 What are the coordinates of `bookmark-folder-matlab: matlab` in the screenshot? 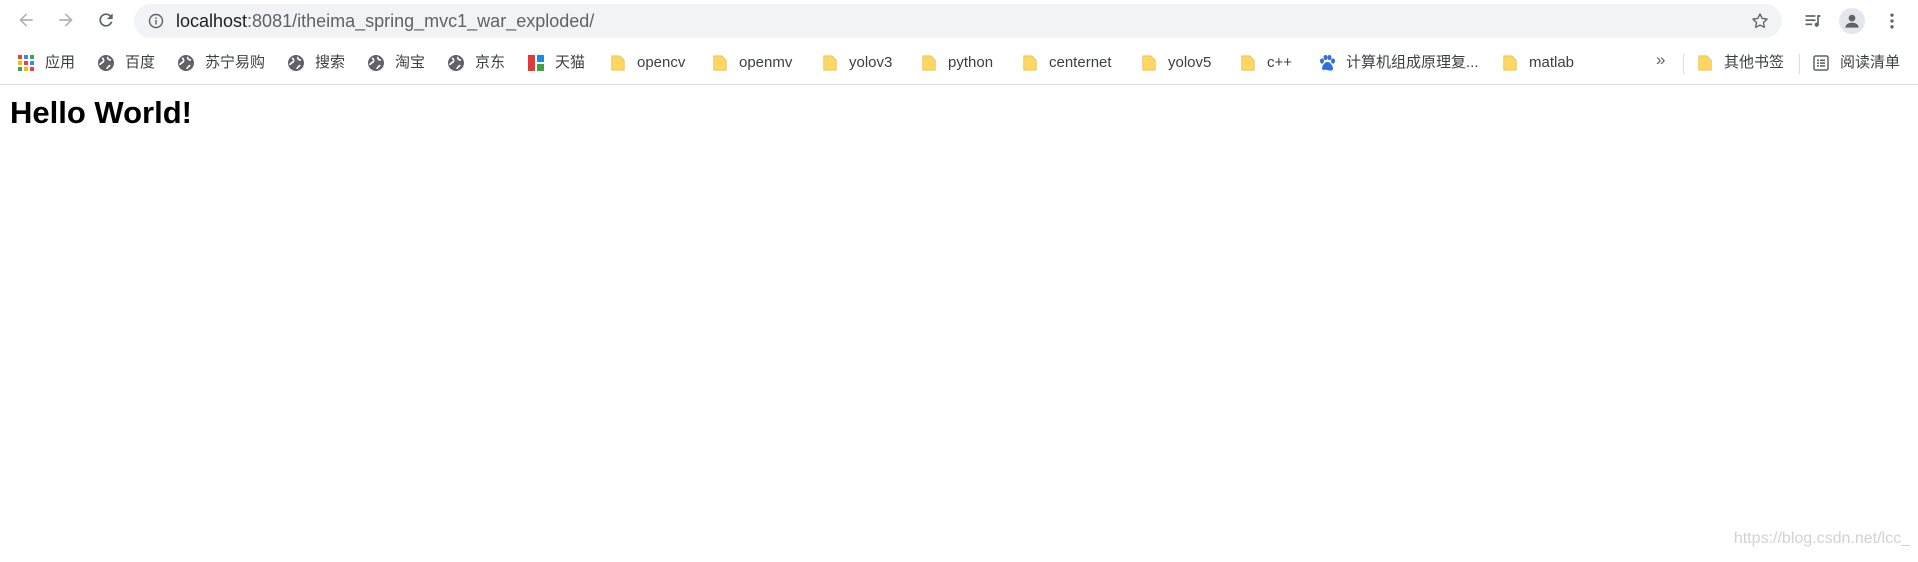 It's located at (1537, 63).